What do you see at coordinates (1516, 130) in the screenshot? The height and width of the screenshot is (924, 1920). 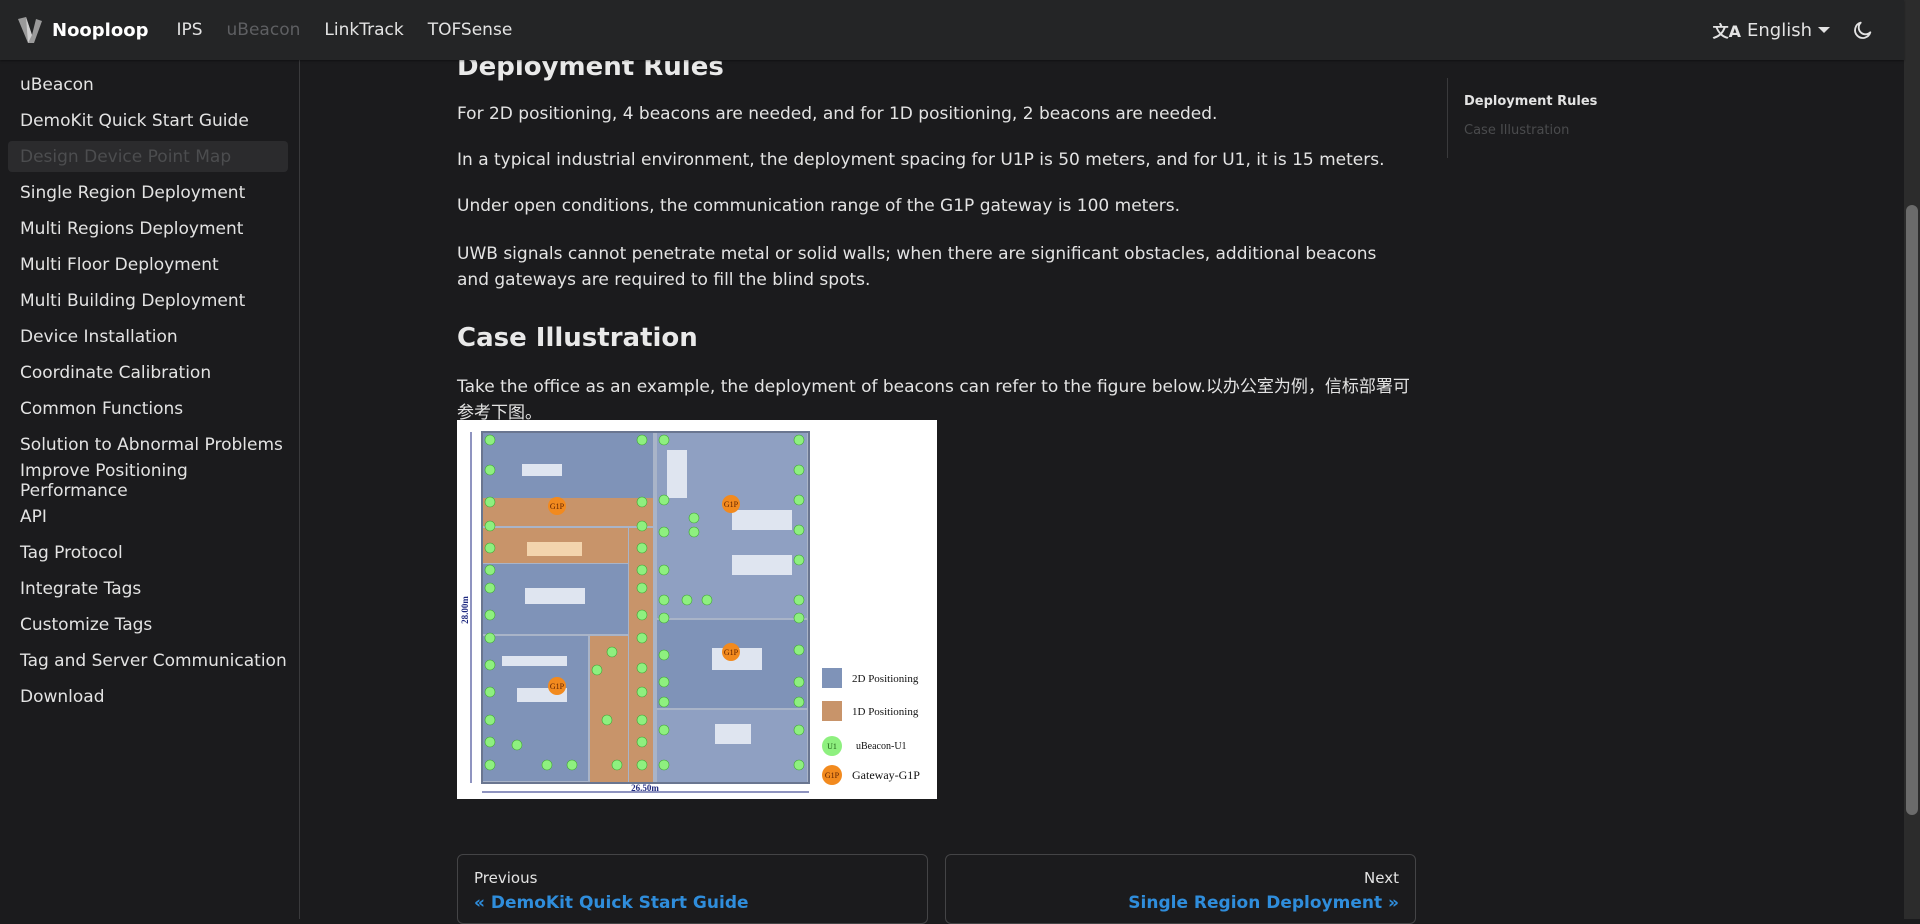 I see `toc-item-case-illustration: Case Illustration` at bounding box center [1516, 130].